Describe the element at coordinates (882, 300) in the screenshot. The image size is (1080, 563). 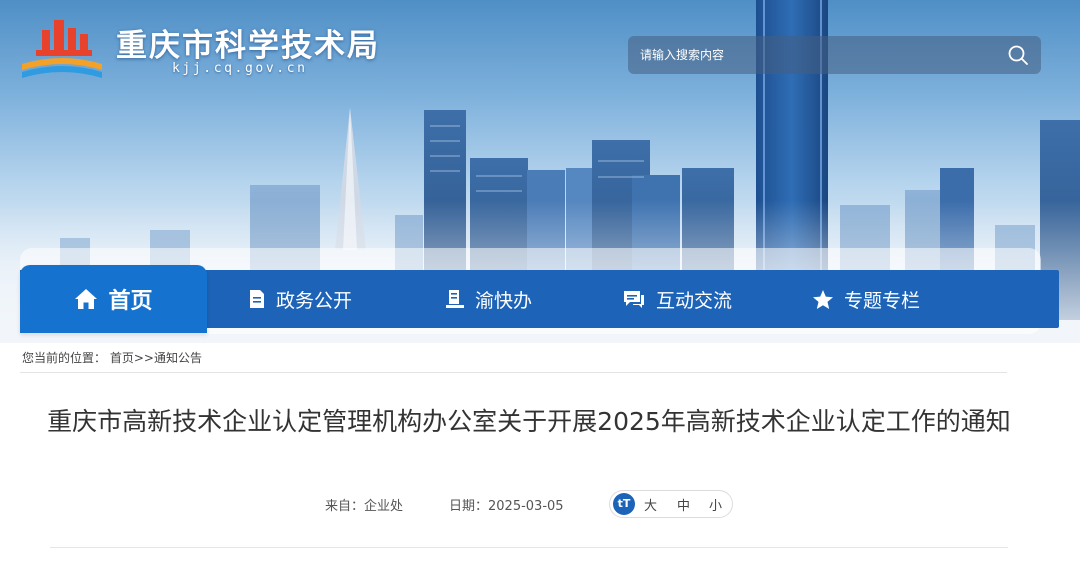
I see `nav-item-label: 专题专栏` at that location.